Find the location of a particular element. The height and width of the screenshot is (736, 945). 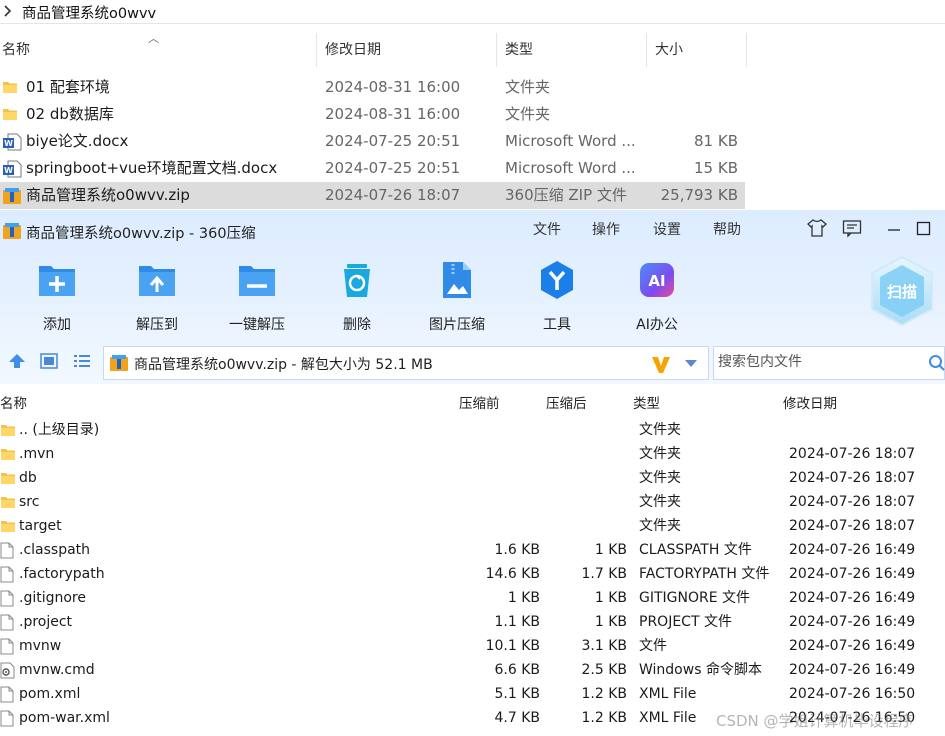

watermark: CSDN @学姐计算机毕设程序 is located at coordinates (815, 721).